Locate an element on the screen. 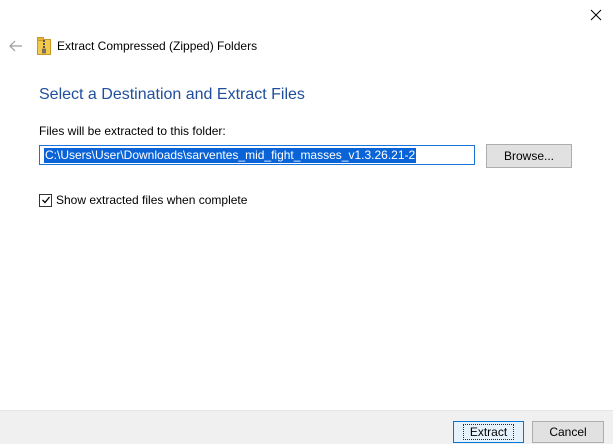 Image resolution: width=613 pixels, height=444 pixels. show-files-option: Show extracted files when complete is located at coordinates (143, 200).